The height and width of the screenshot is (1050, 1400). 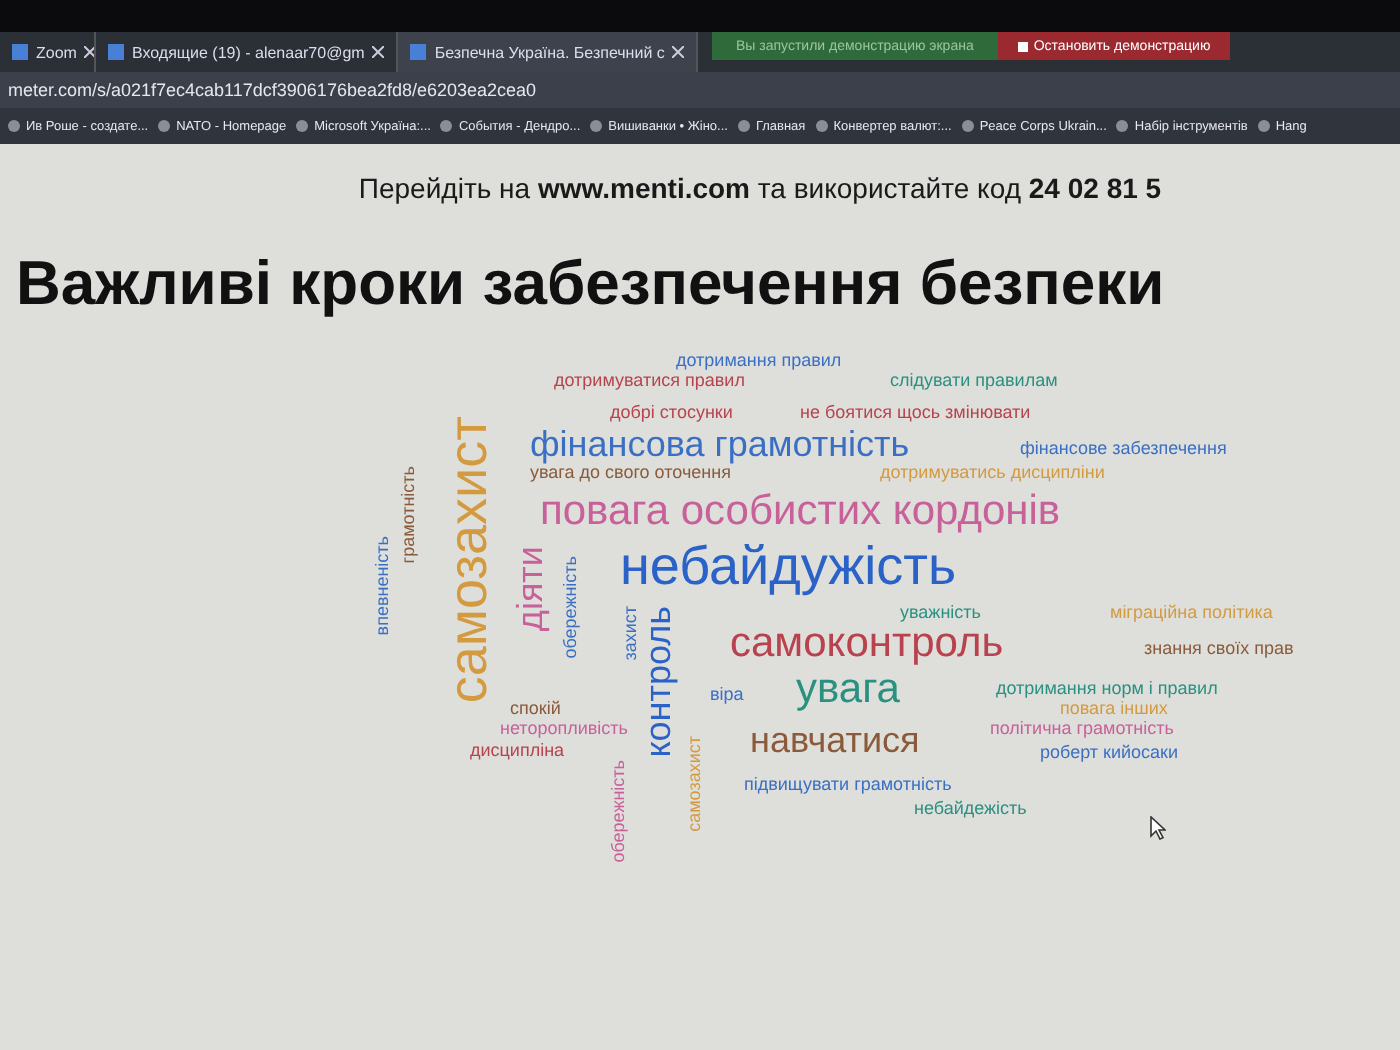 What do you see at coordinates (759, 361) in the screenshot?
I see `word-cloud-word: дотримання правил` at bounding box center [759, 361].